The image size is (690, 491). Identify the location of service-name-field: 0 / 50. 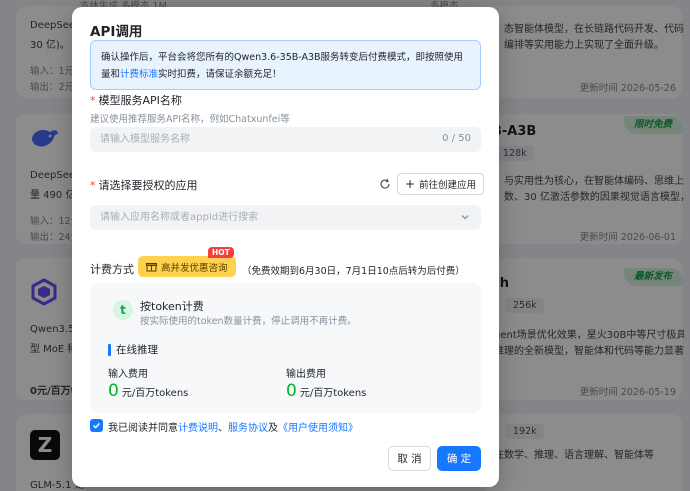
(285, 139).